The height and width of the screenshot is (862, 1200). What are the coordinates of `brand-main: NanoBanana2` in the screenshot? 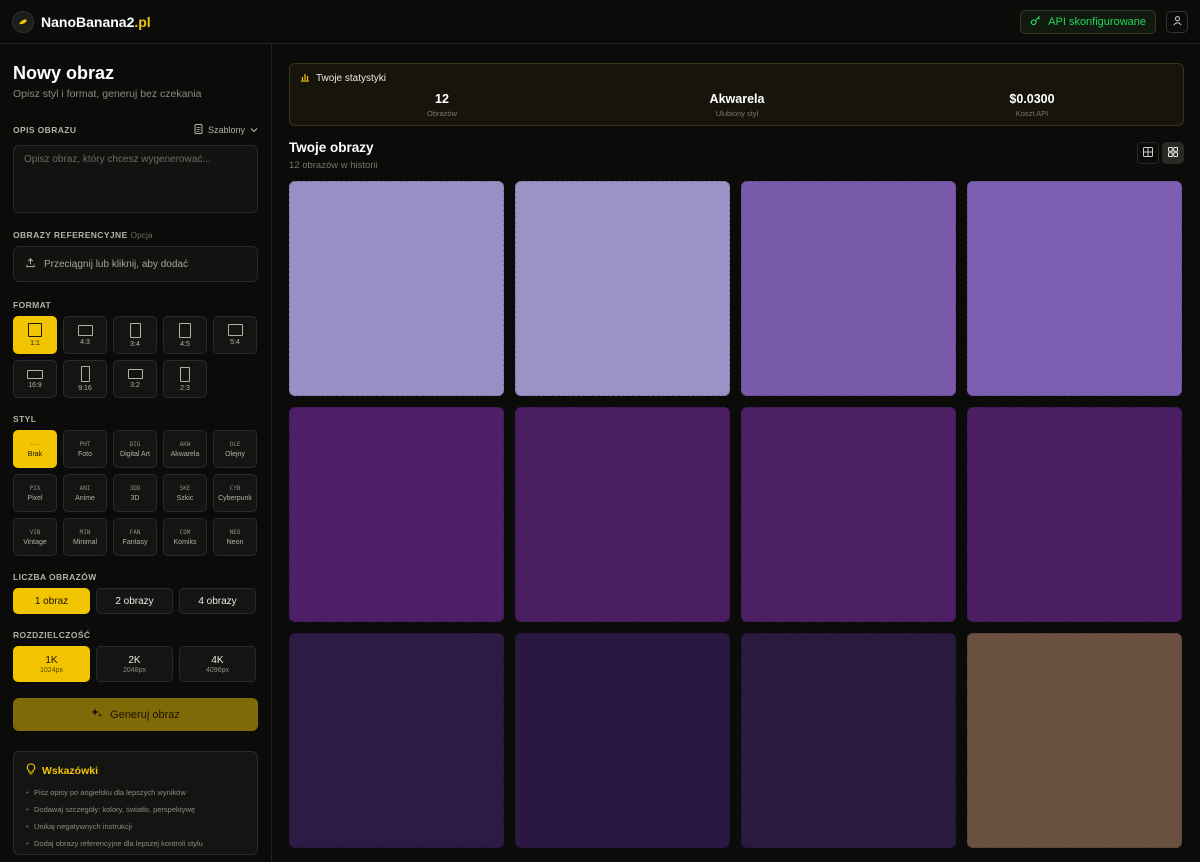 It's located at (88, 21).